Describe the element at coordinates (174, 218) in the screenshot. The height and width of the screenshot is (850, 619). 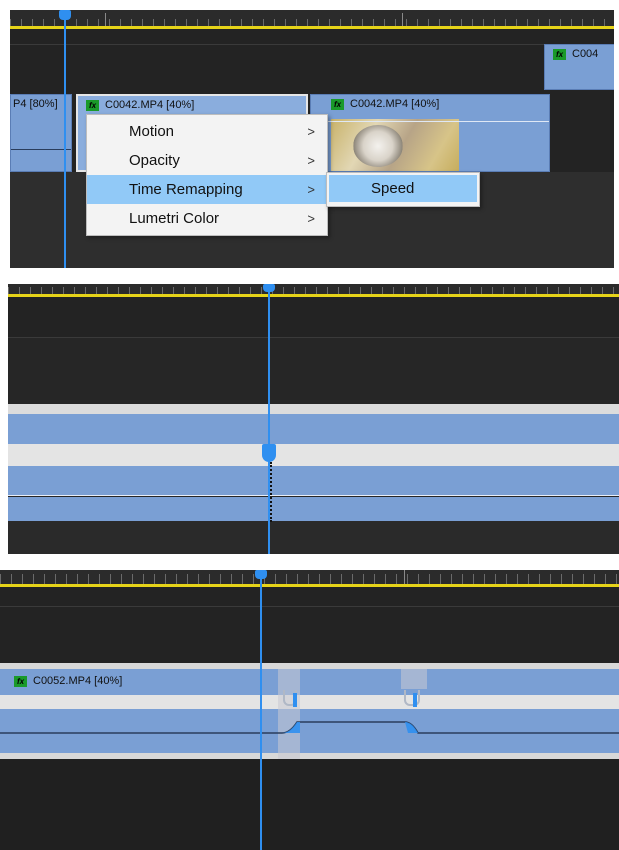
I see `menu-item-label: Lumetri Color` at that location.